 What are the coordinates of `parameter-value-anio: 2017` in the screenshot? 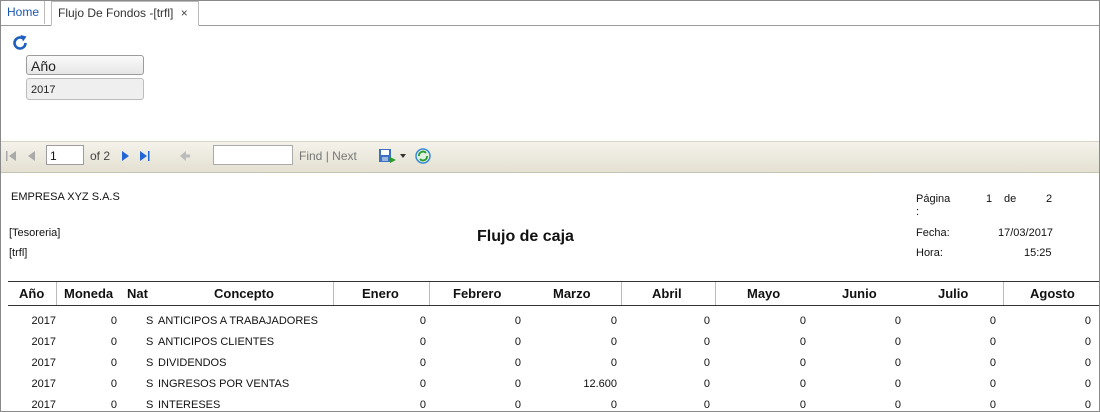 It's located at (85, 89).